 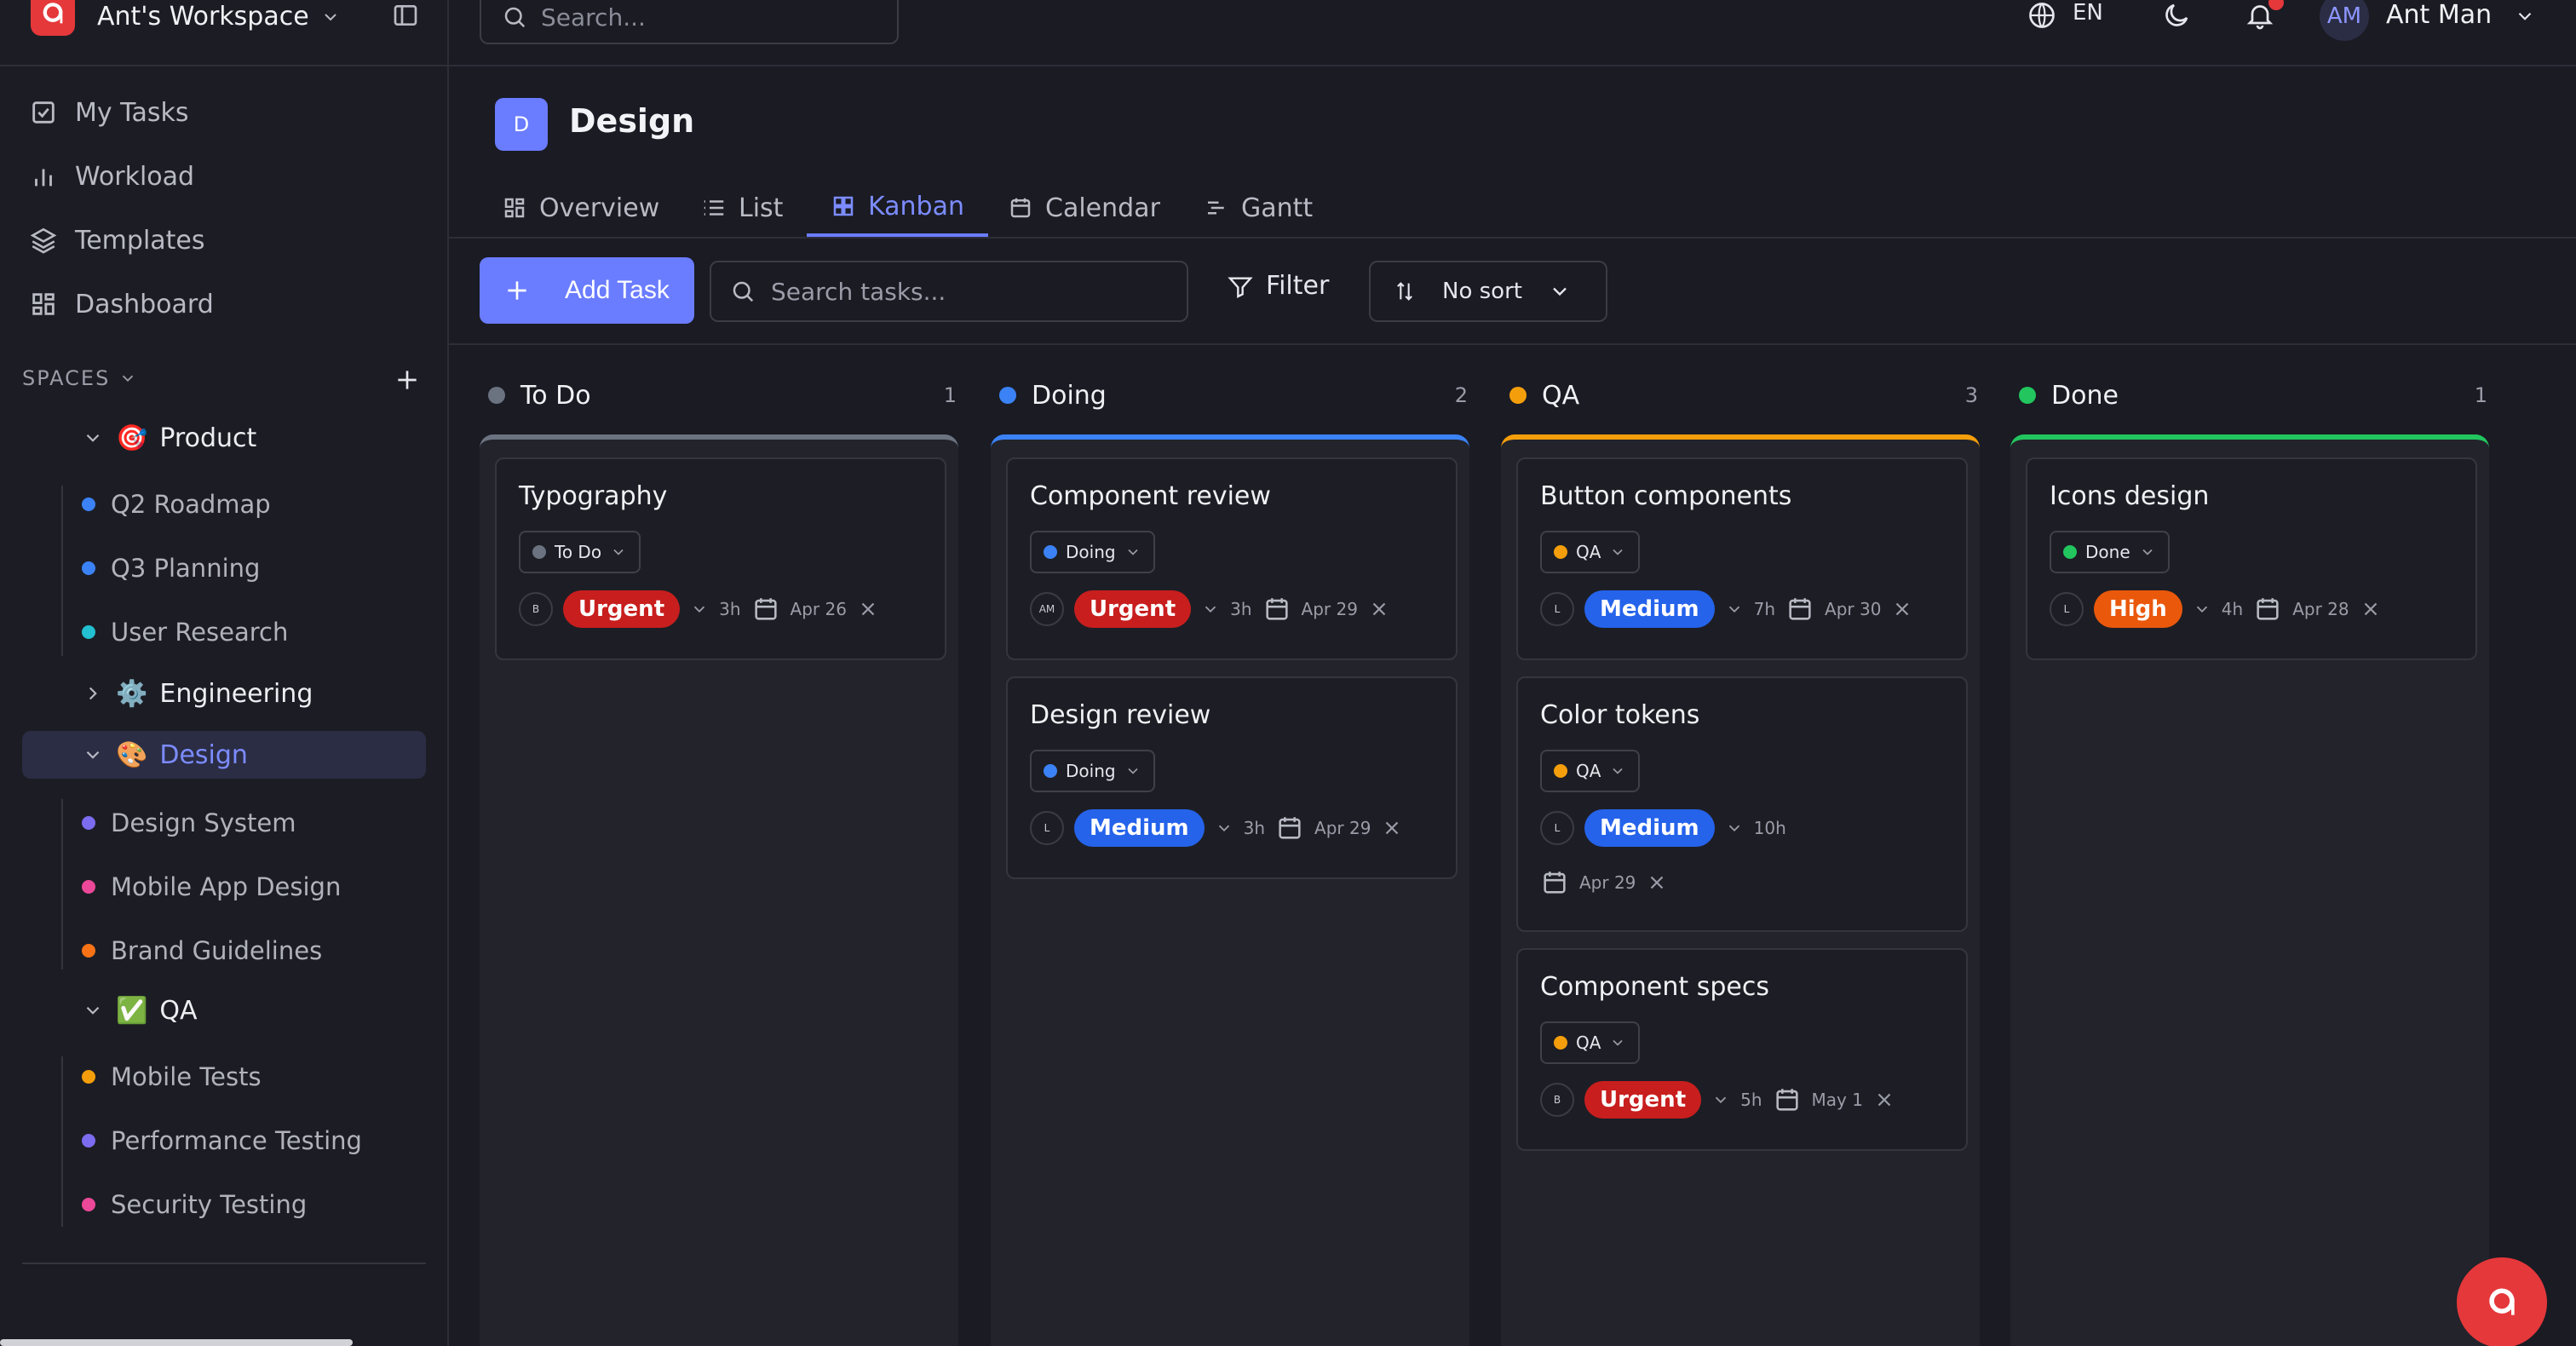 I want to click on task-card: Component specs QA B Urgent 5h May 1, so click(x=1742, y=1049).